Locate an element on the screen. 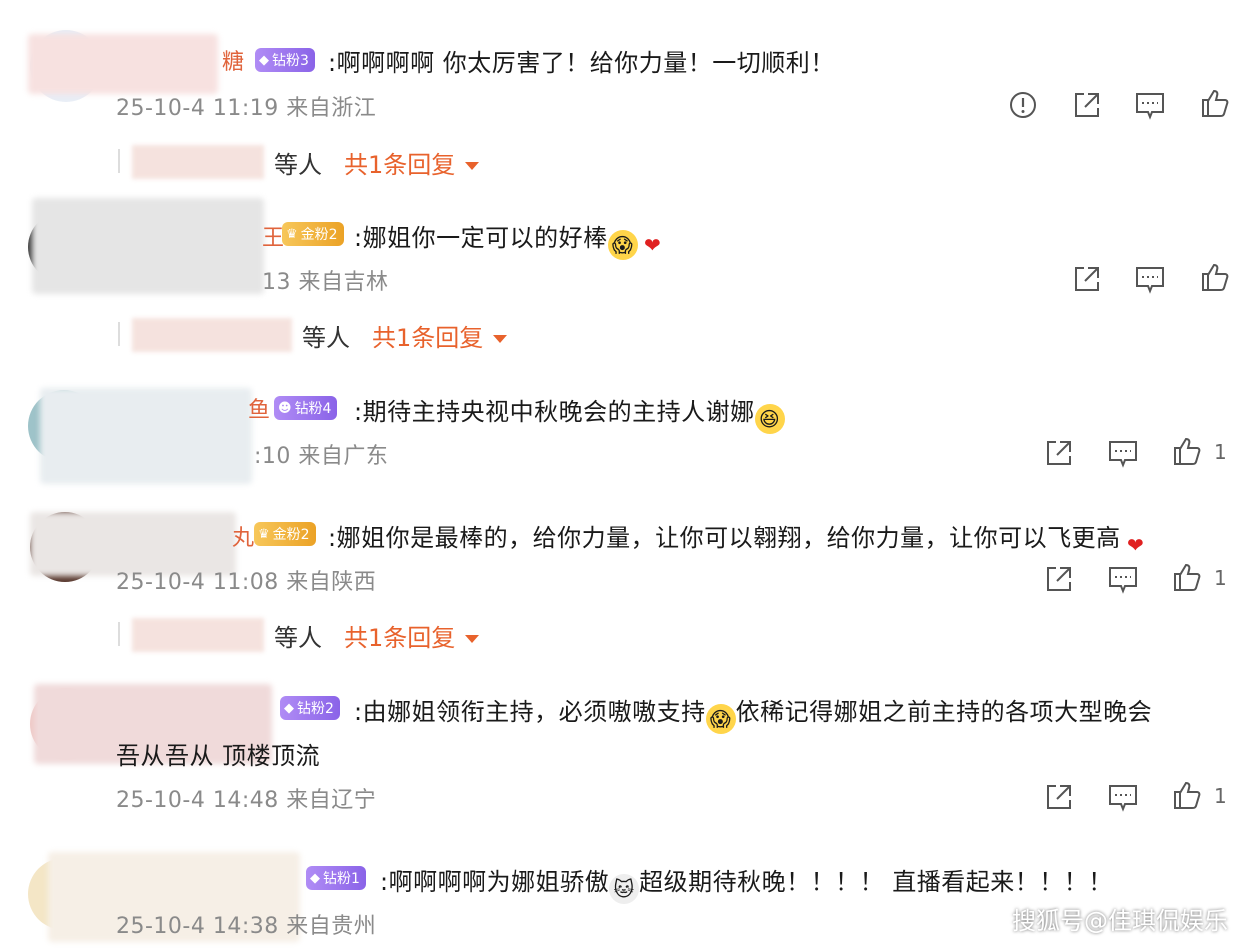 Image resolution: width=1250 pixels, height=952 pixels. comment-meta: 25-10-4 14:38 来自贵州 is located at coordinates (246, 926).